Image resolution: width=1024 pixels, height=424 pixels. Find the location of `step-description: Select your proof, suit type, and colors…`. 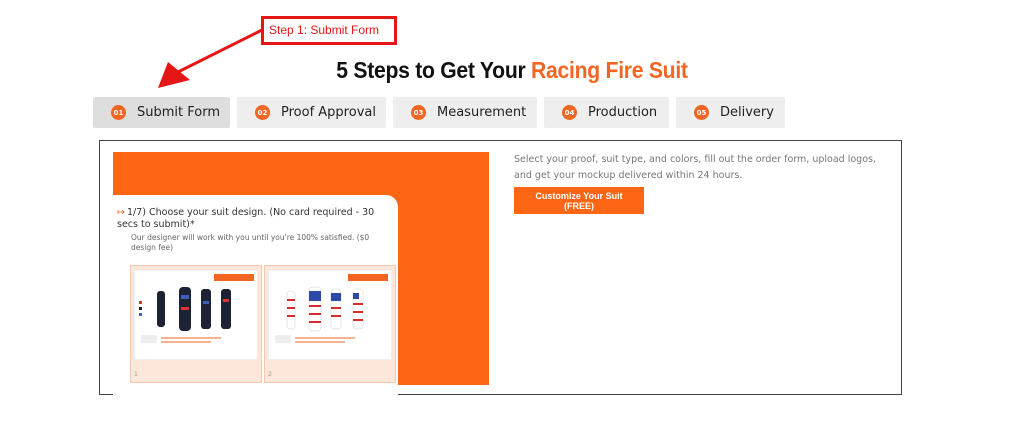

step-description: Select your proof, suit type, and colors… is located at coordinates (695, 167).